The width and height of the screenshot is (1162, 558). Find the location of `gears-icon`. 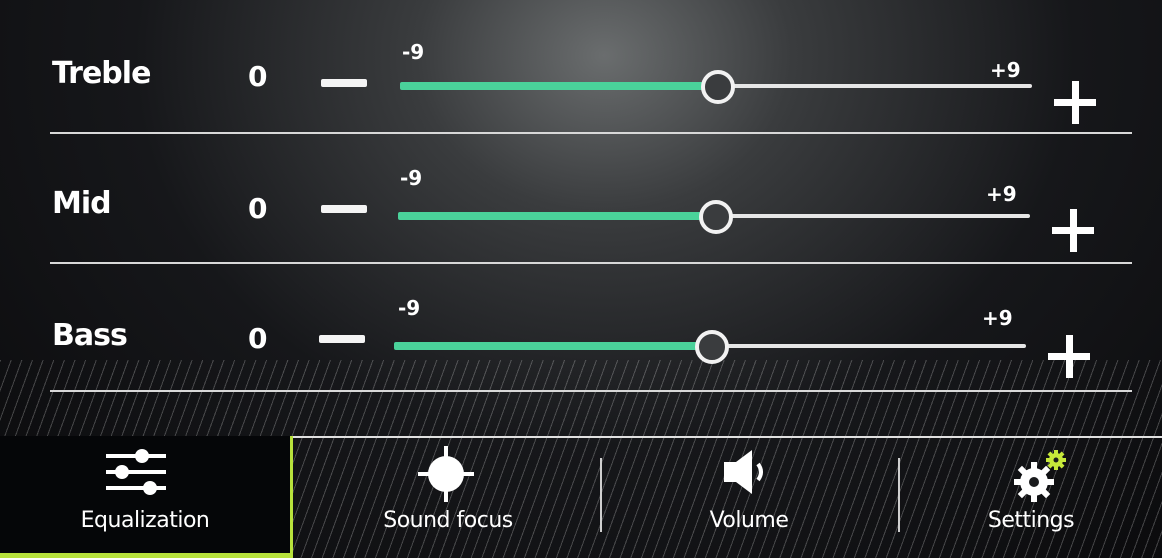

gears-icon is located at coordinates (1040, 476).